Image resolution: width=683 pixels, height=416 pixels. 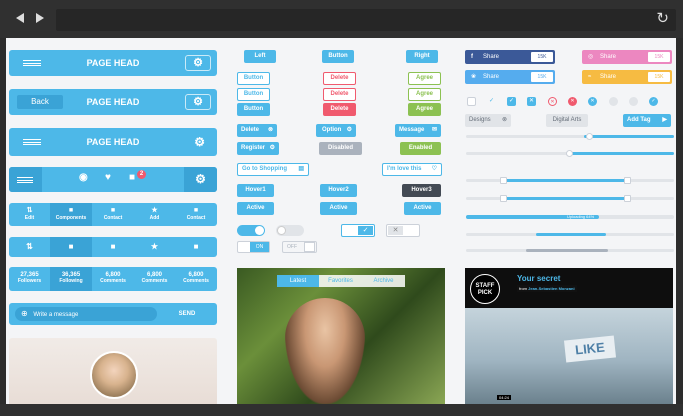 I want to click on delete-button-active: Delete, so click(x=339, y=109).